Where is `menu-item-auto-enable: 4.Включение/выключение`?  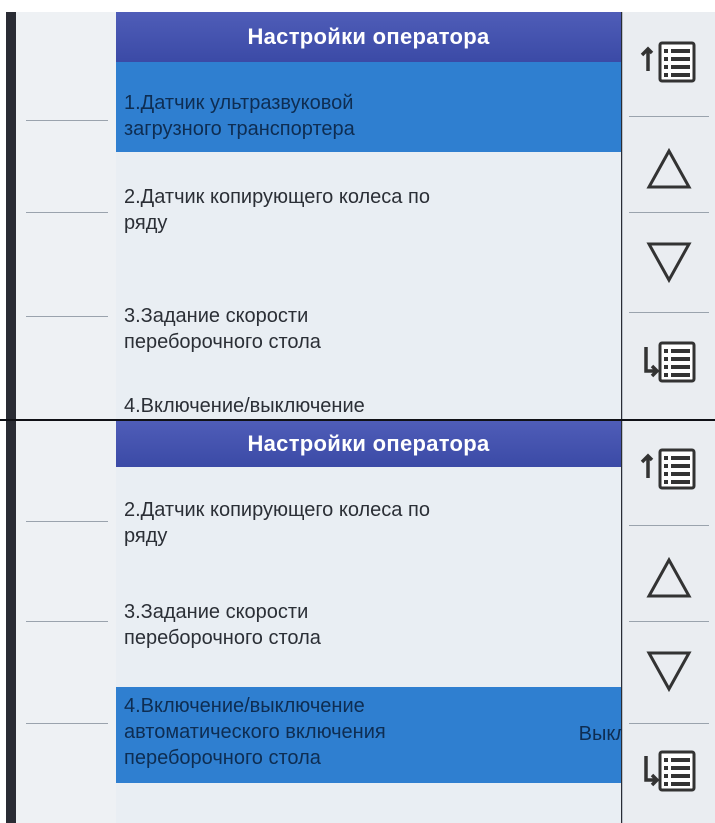
menu-item-auto-enable: 4.Включение/выключение is located at coordinates (368, 406).